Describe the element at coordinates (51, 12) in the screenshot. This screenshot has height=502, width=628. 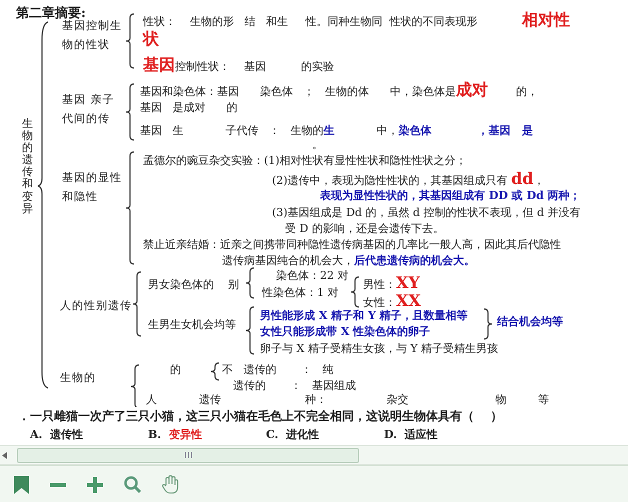
I see `chapter-title: 第二章摘要:` at that location.